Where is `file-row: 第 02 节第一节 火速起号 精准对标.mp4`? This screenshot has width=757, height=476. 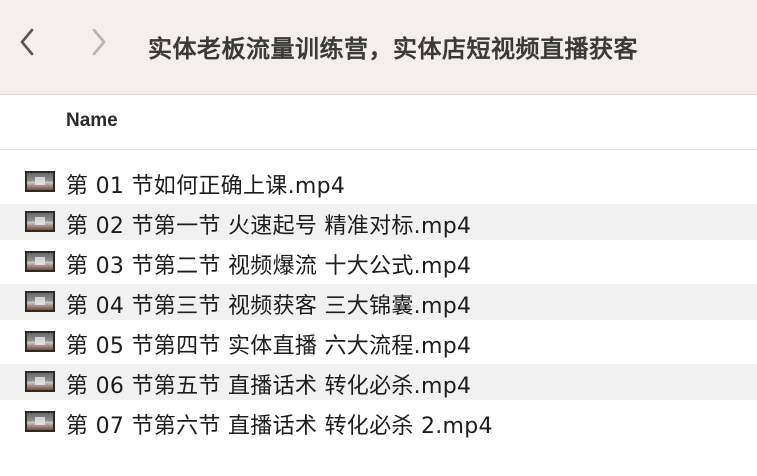 file-row: 第 02 节第一节 火速起号 精准对标.mp4 is located at coordinates (378, 222).